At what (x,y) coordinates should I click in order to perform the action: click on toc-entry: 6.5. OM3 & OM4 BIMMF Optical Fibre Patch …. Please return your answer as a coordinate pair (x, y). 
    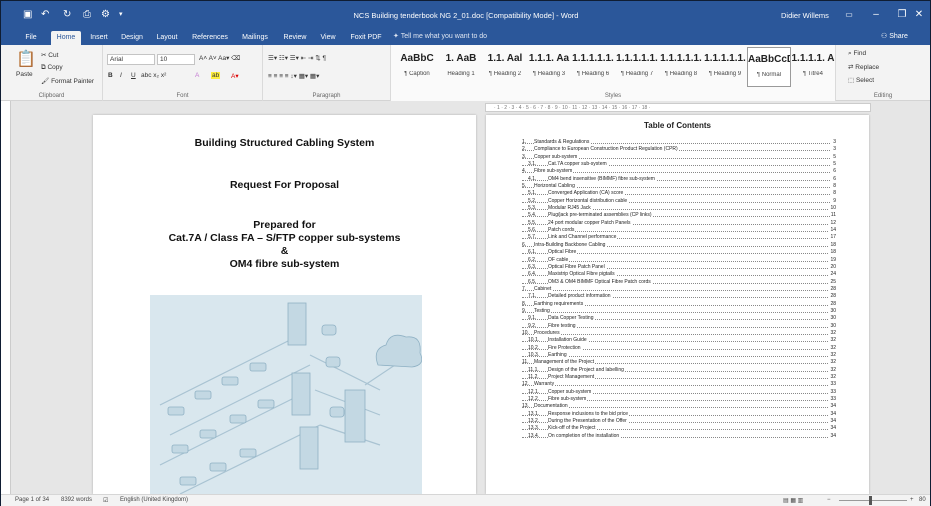
    Looking at the image, I should click on (679, 282).